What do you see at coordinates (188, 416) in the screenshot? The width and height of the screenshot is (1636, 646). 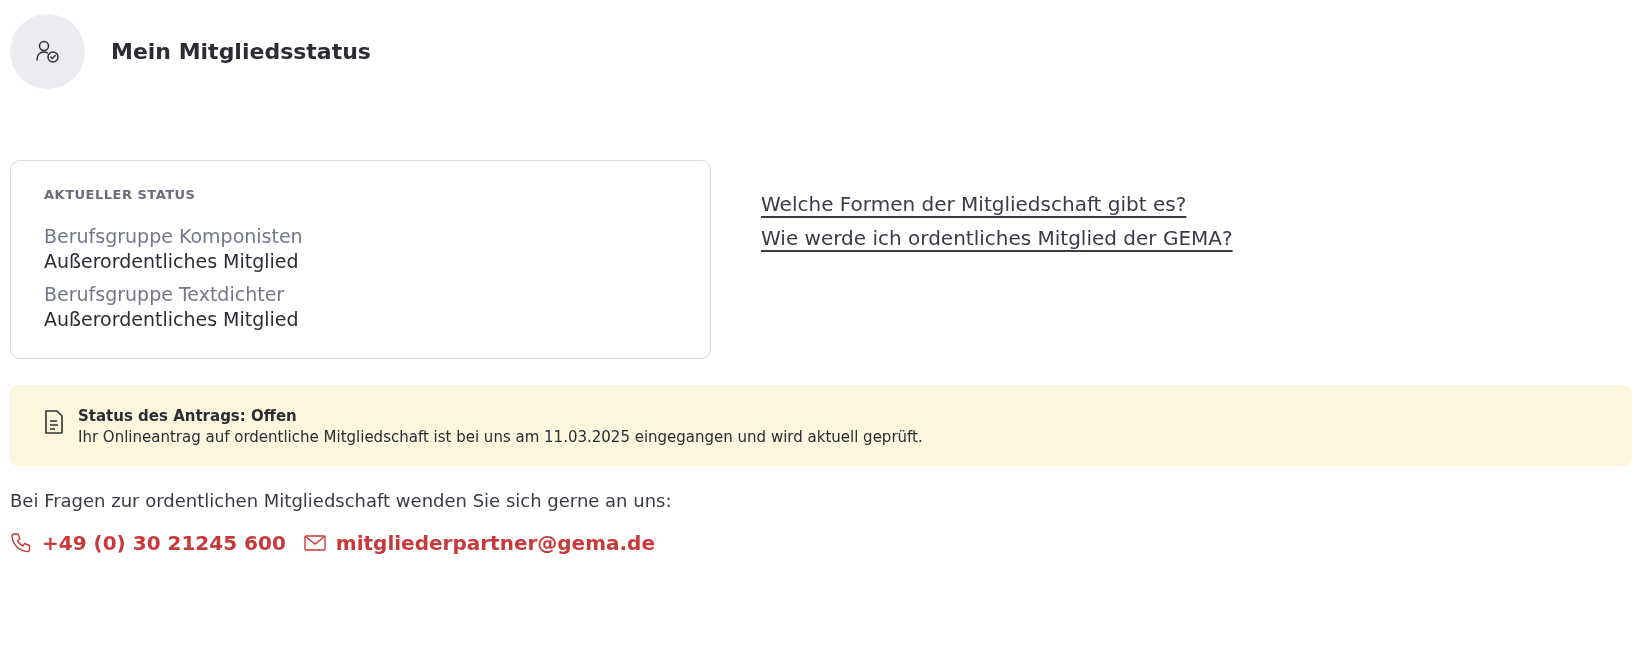 I see `notice-title: Status des Antrags: Offen` at bounding box center [188, 416].